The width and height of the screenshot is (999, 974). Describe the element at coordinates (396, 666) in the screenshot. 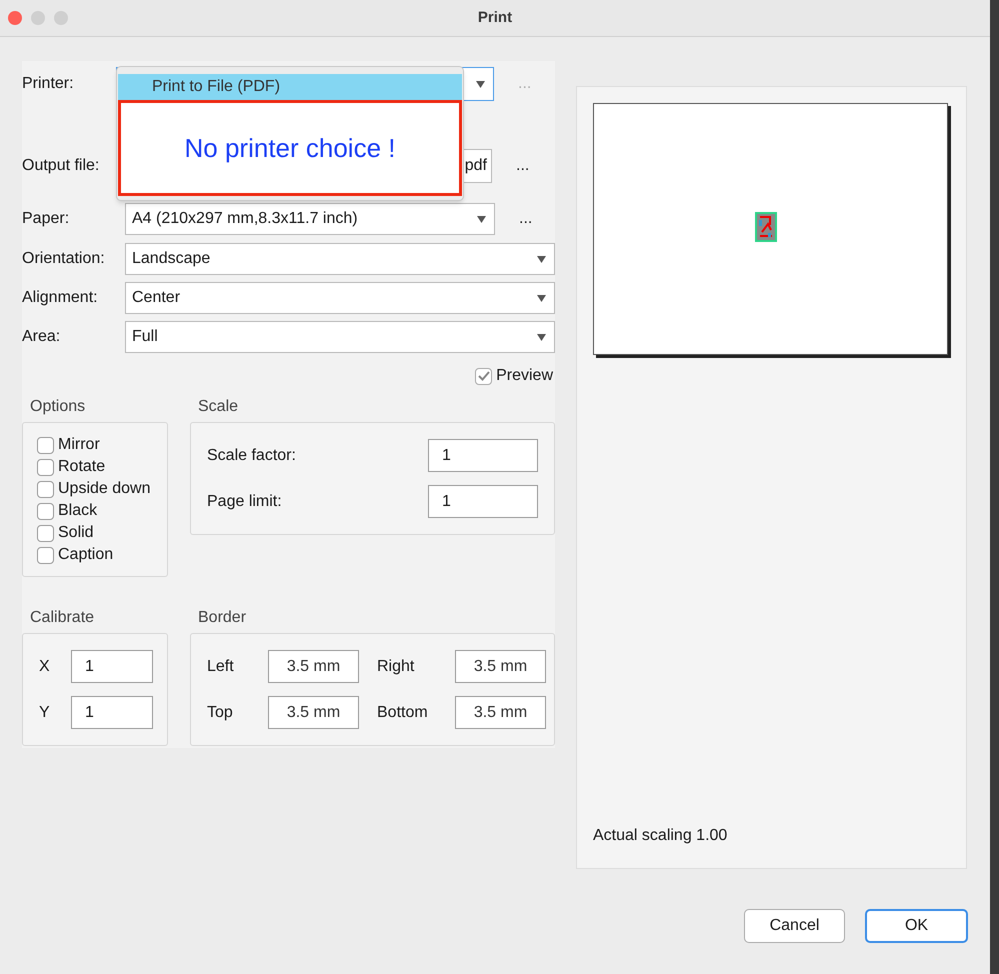

I see `field-label: Right` at that location.